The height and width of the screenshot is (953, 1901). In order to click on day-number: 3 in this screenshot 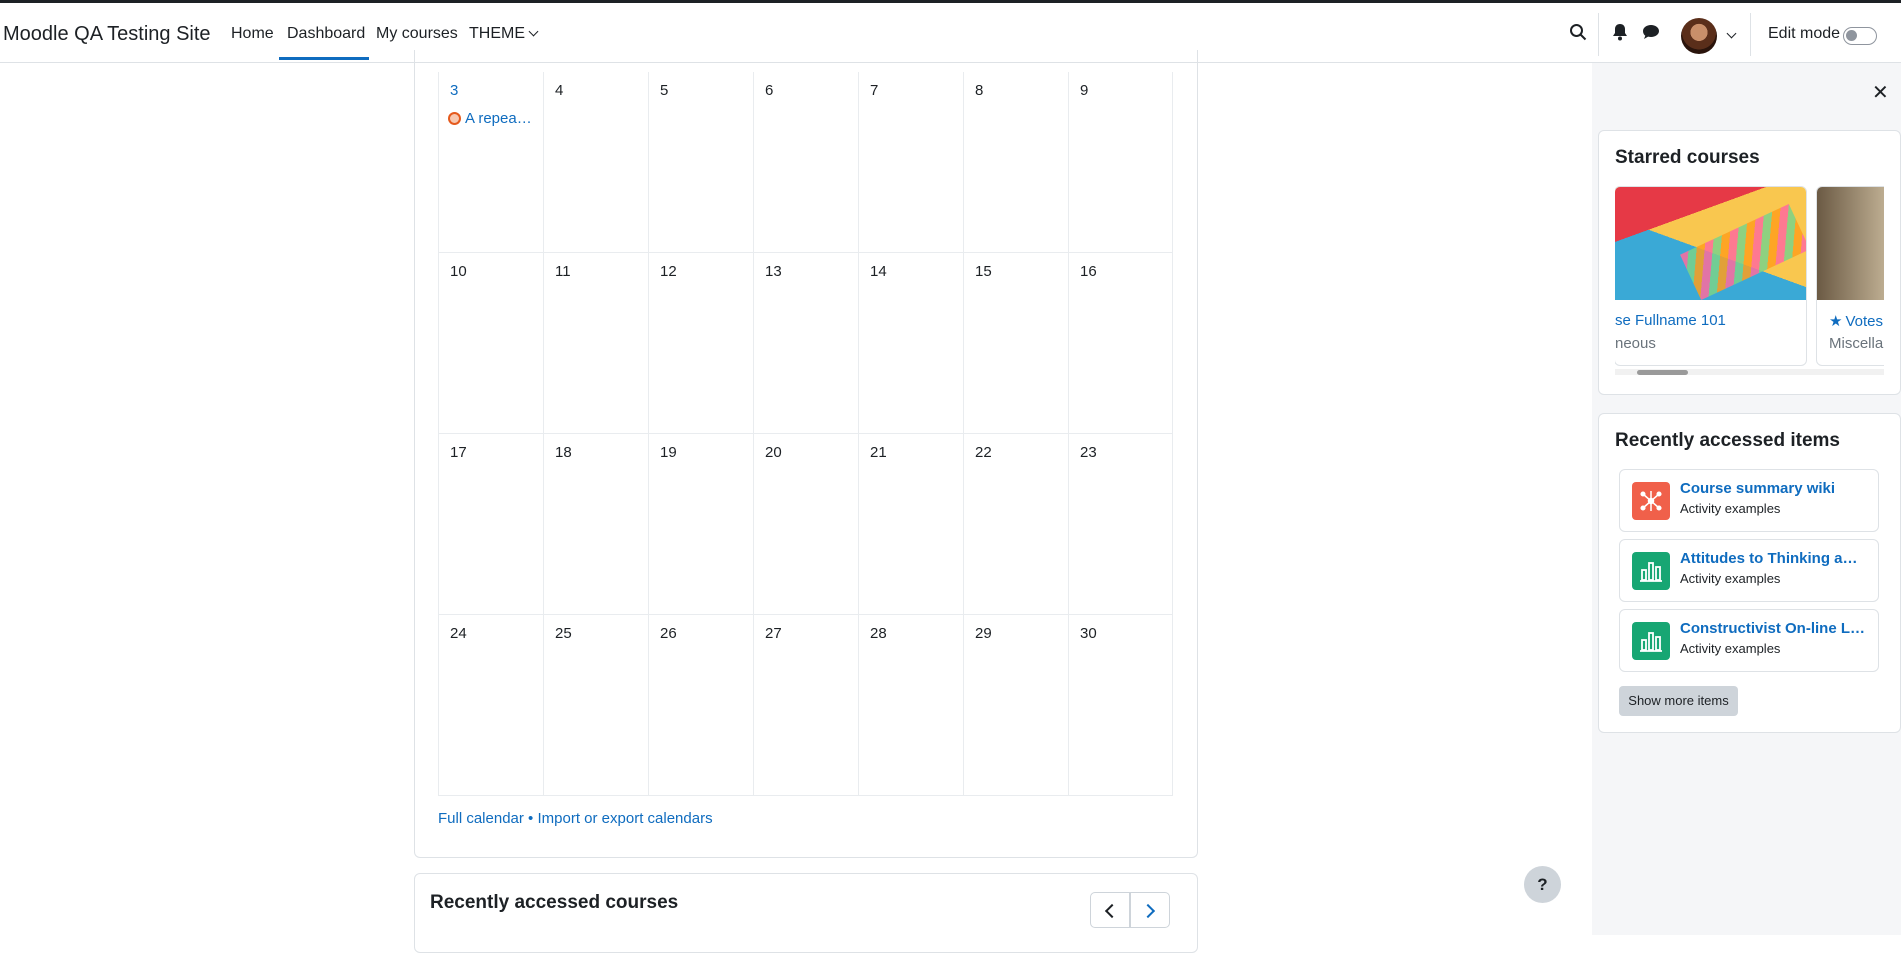, I will do `click(454, 90)`.